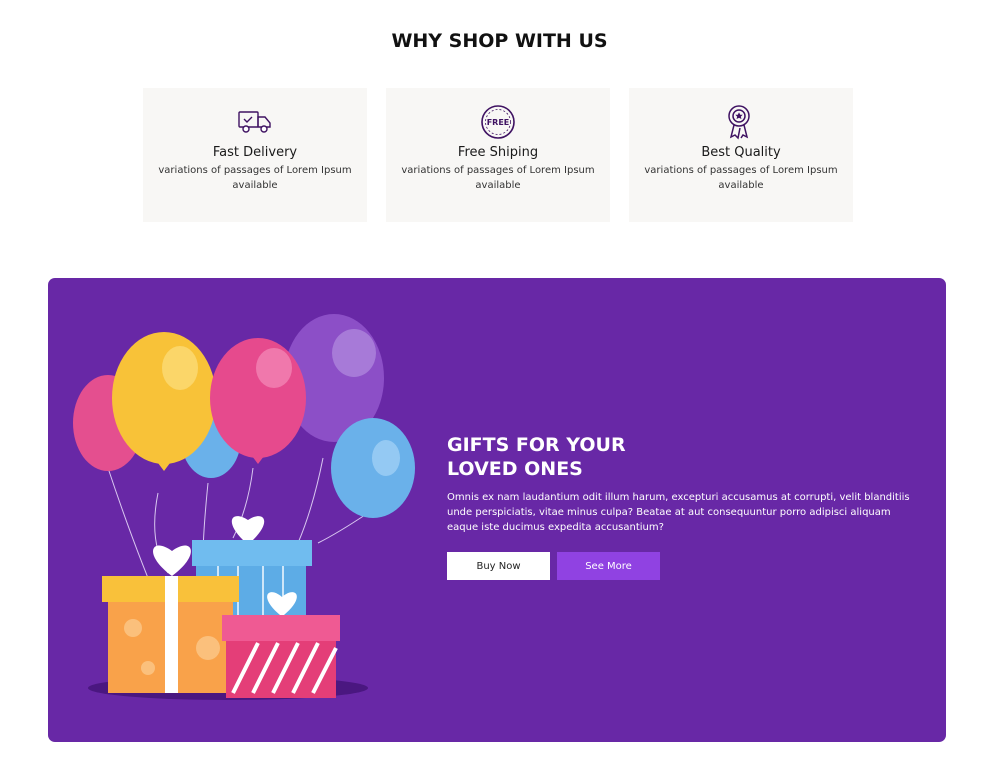 The width and height of the screenshot is (999, 769). I want to click on banner-title: GIFTS FOR YOUR LOVED ONES, so click(536, 457).